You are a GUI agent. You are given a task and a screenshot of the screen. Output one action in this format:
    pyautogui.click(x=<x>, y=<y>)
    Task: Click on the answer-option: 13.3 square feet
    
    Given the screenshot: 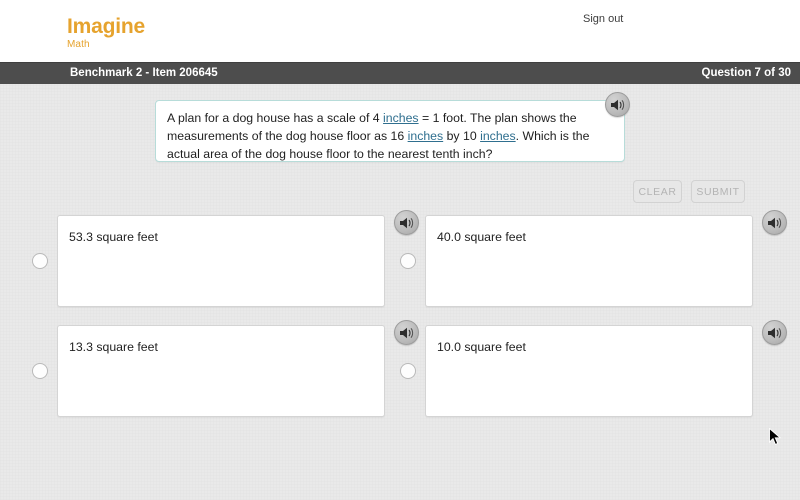 What is the action you would take?
    pyautogui.click(x=222, y=368)
    